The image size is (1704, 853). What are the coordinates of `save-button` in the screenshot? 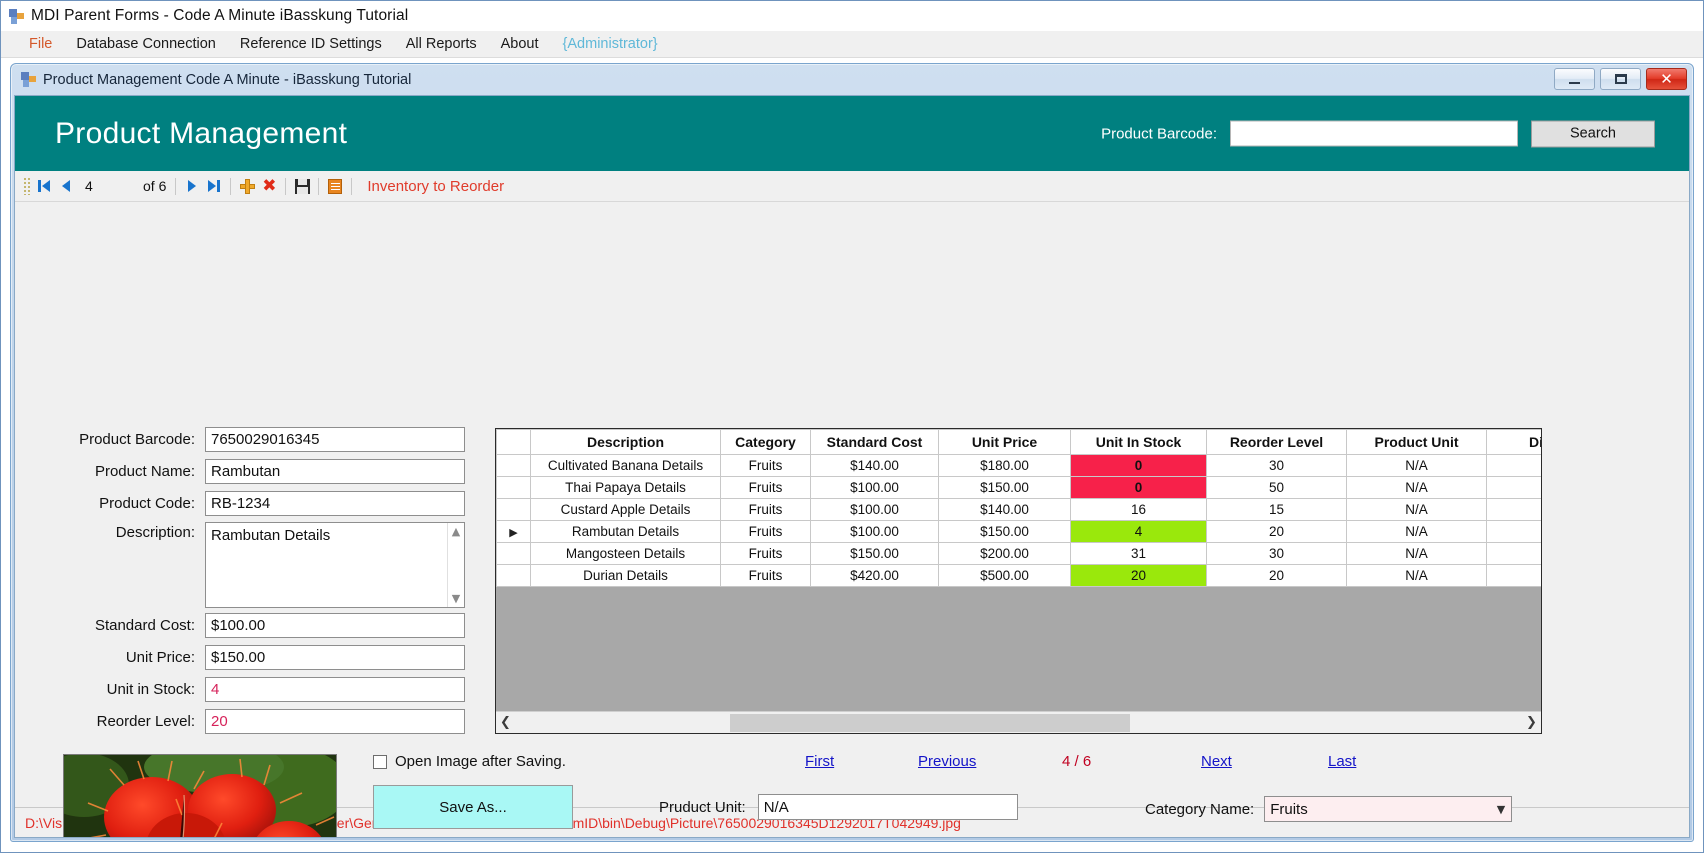 It's located at (302, 186).